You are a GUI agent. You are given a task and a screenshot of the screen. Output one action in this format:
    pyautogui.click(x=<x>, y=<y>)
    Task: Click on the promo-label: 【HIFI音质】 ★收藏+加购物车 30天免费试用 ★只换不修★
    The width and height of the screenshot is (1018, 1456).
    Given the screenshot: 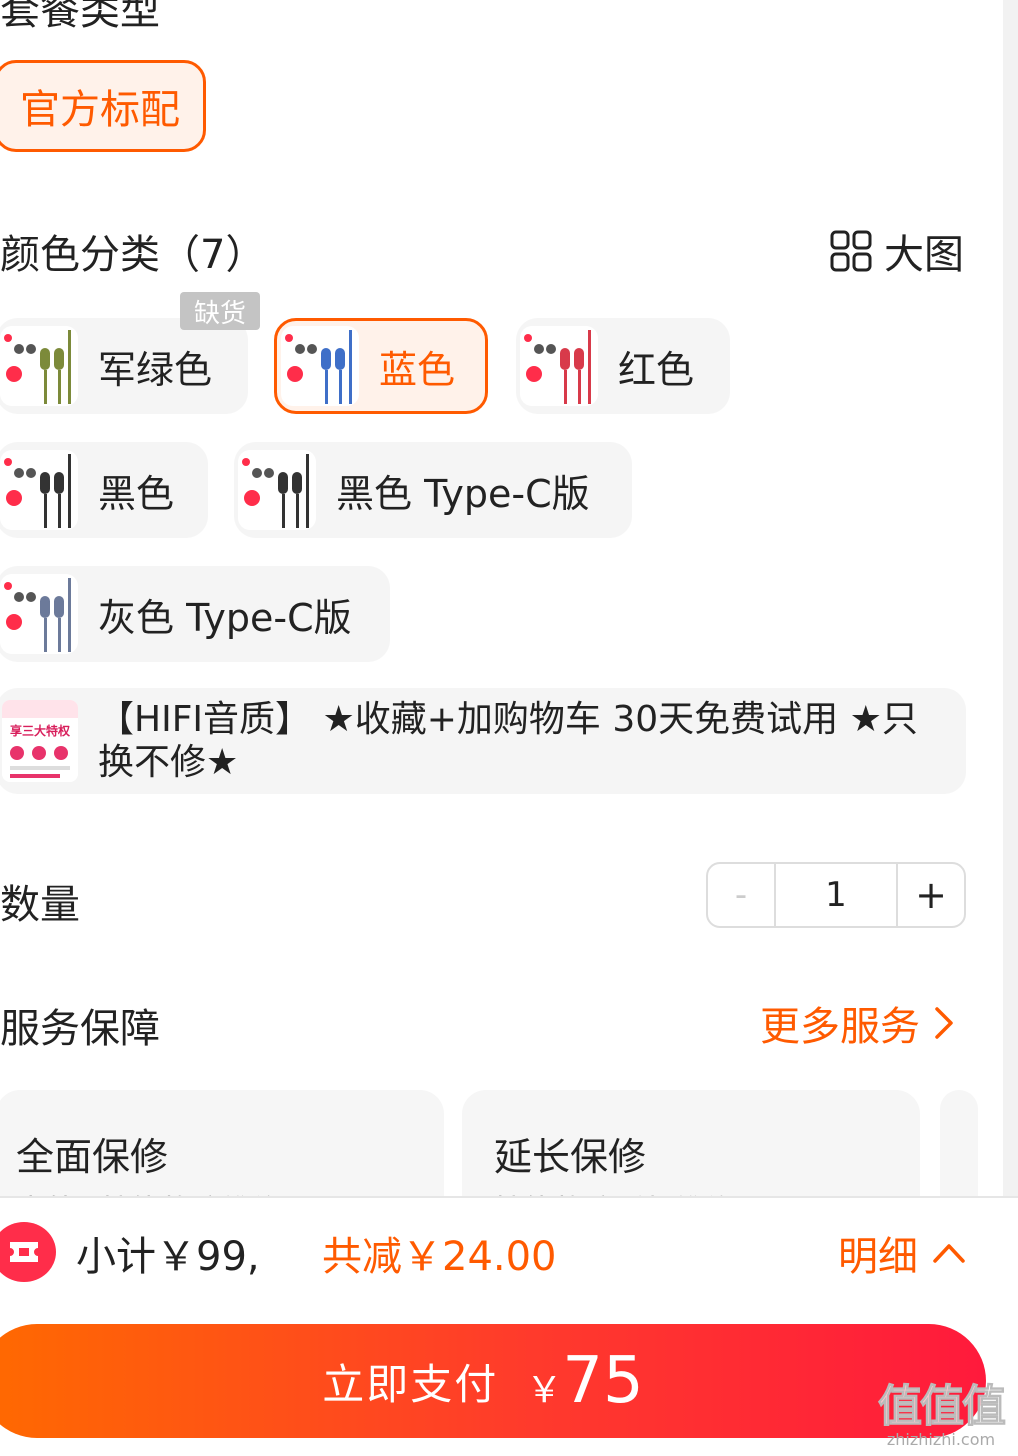 What is the action you would take?
    pyautogui.click(x=508, y=741)
    